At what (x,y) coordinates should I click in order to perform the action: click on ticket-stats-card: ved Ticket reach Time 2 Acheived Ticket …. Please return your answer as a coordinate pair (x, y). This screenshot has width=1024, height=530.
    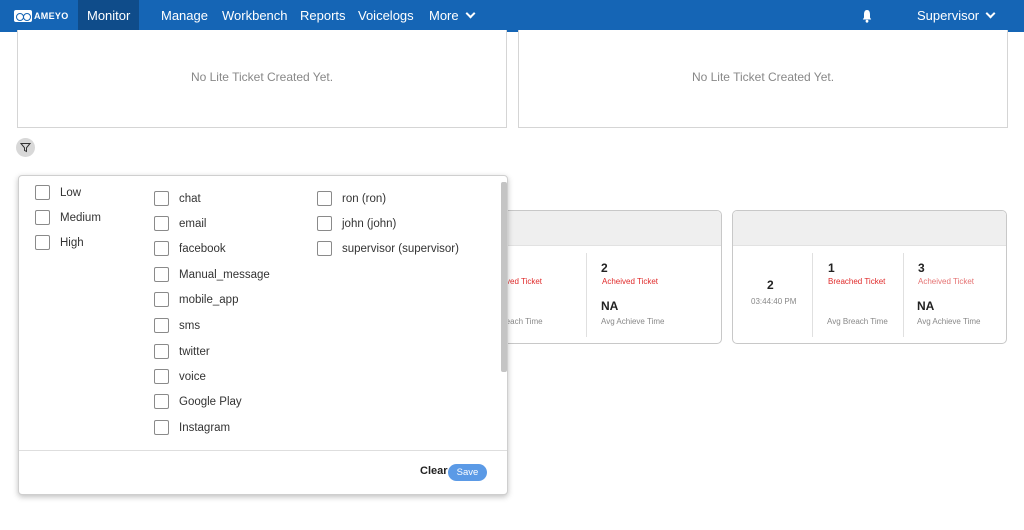
    Looking at the image, I should click on (606, 277).